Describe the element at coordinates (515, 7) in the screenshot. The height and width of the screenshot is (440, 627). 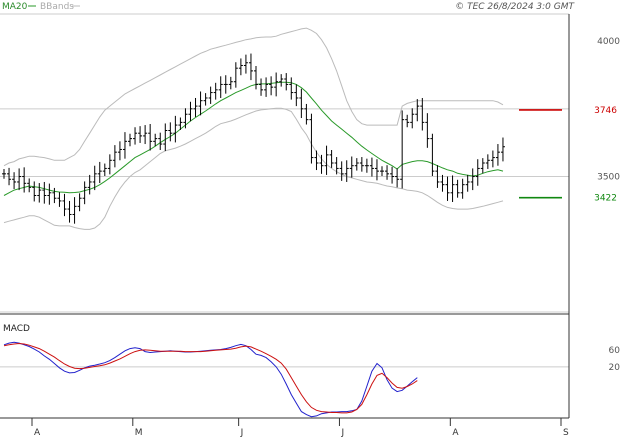
I see `copyright-notice: © TEC 26/8/2024 3:0 GMT` at that location.